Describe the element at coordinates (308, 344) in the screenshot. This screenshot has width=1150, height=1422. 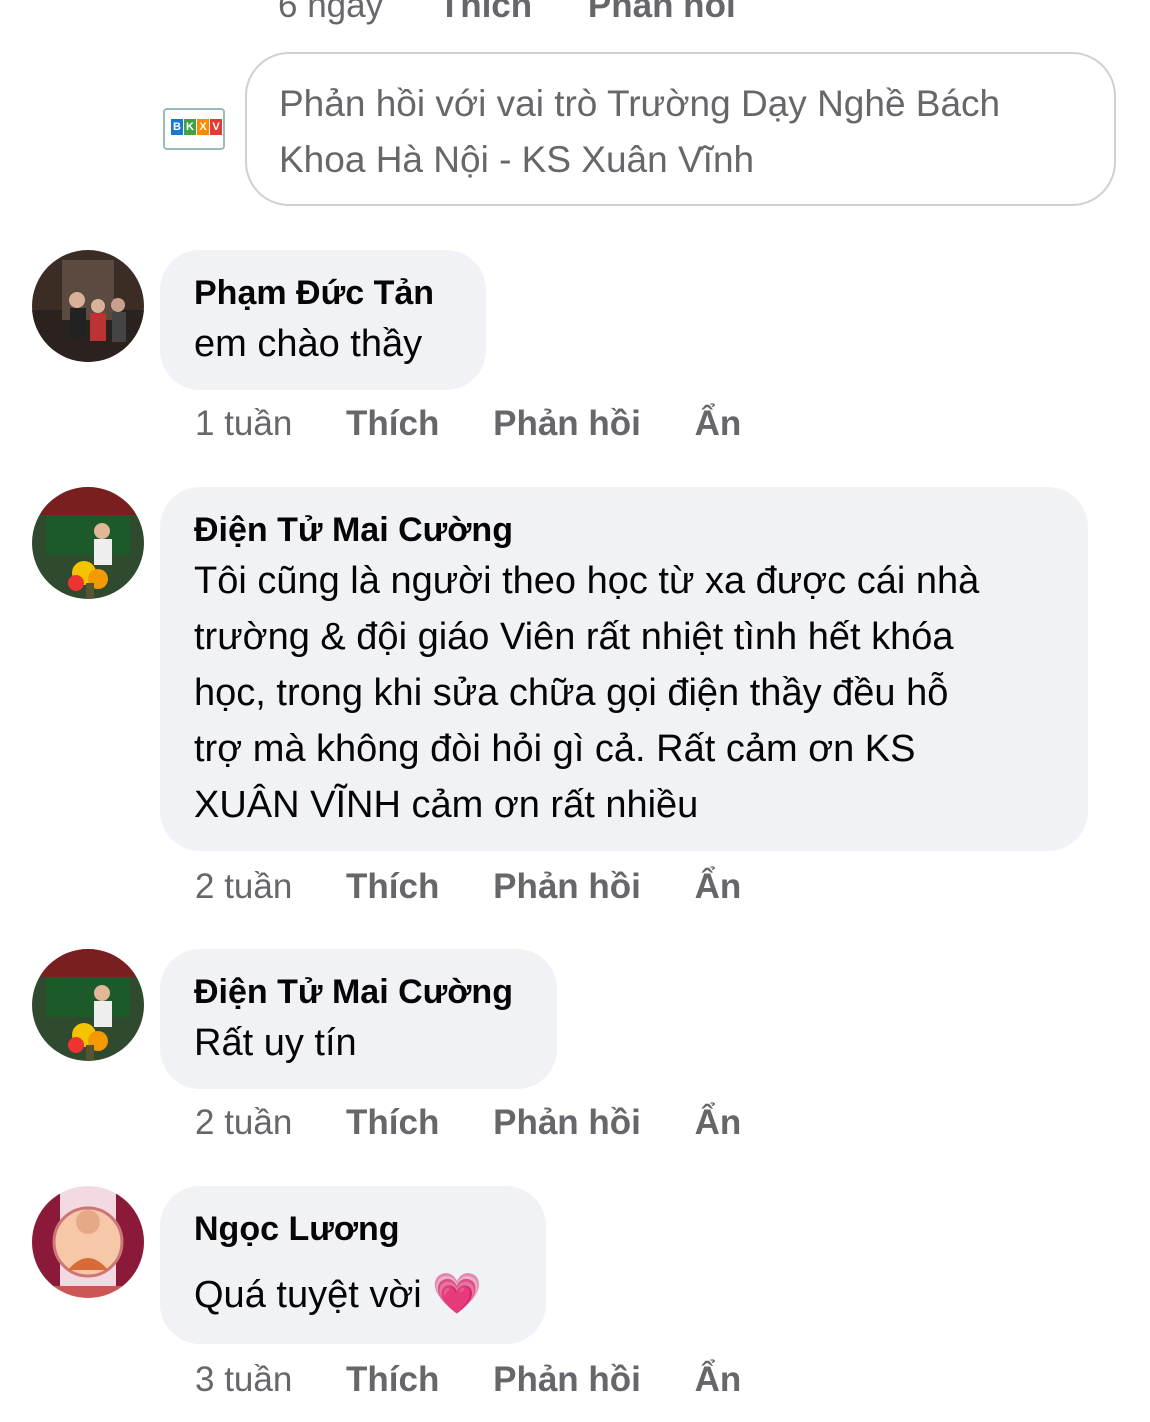
I see `comment-text: em chào thầy` at that location.